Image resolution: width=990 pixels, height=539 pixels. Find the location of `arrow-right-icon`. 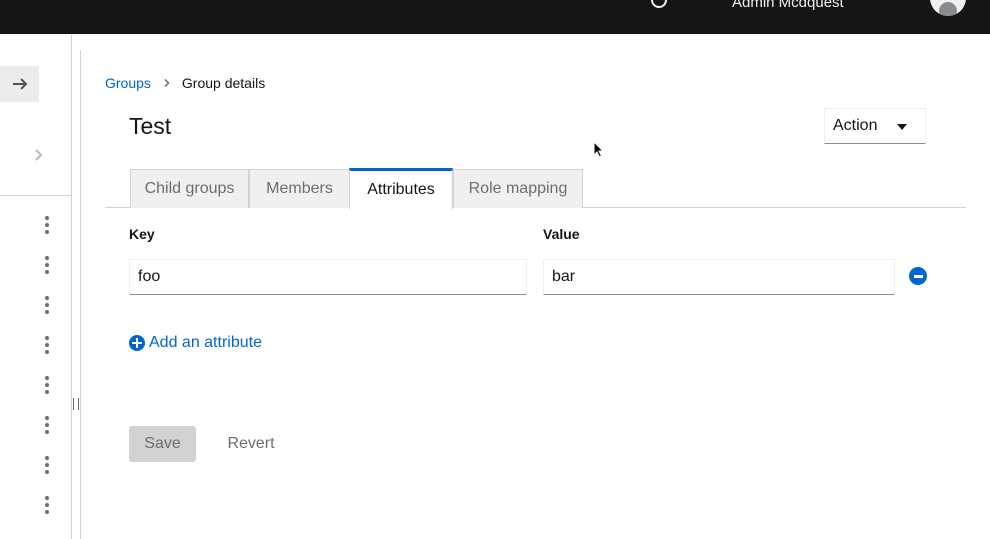

arrow-right-icon is located at coordinates (19, 84).